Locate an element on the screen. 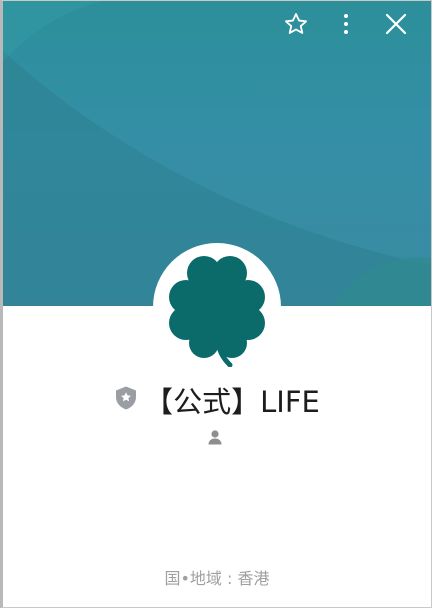 The width and height of the screenshot is (432, 608). more-vertical-icon is located at coordinates (346, 24).